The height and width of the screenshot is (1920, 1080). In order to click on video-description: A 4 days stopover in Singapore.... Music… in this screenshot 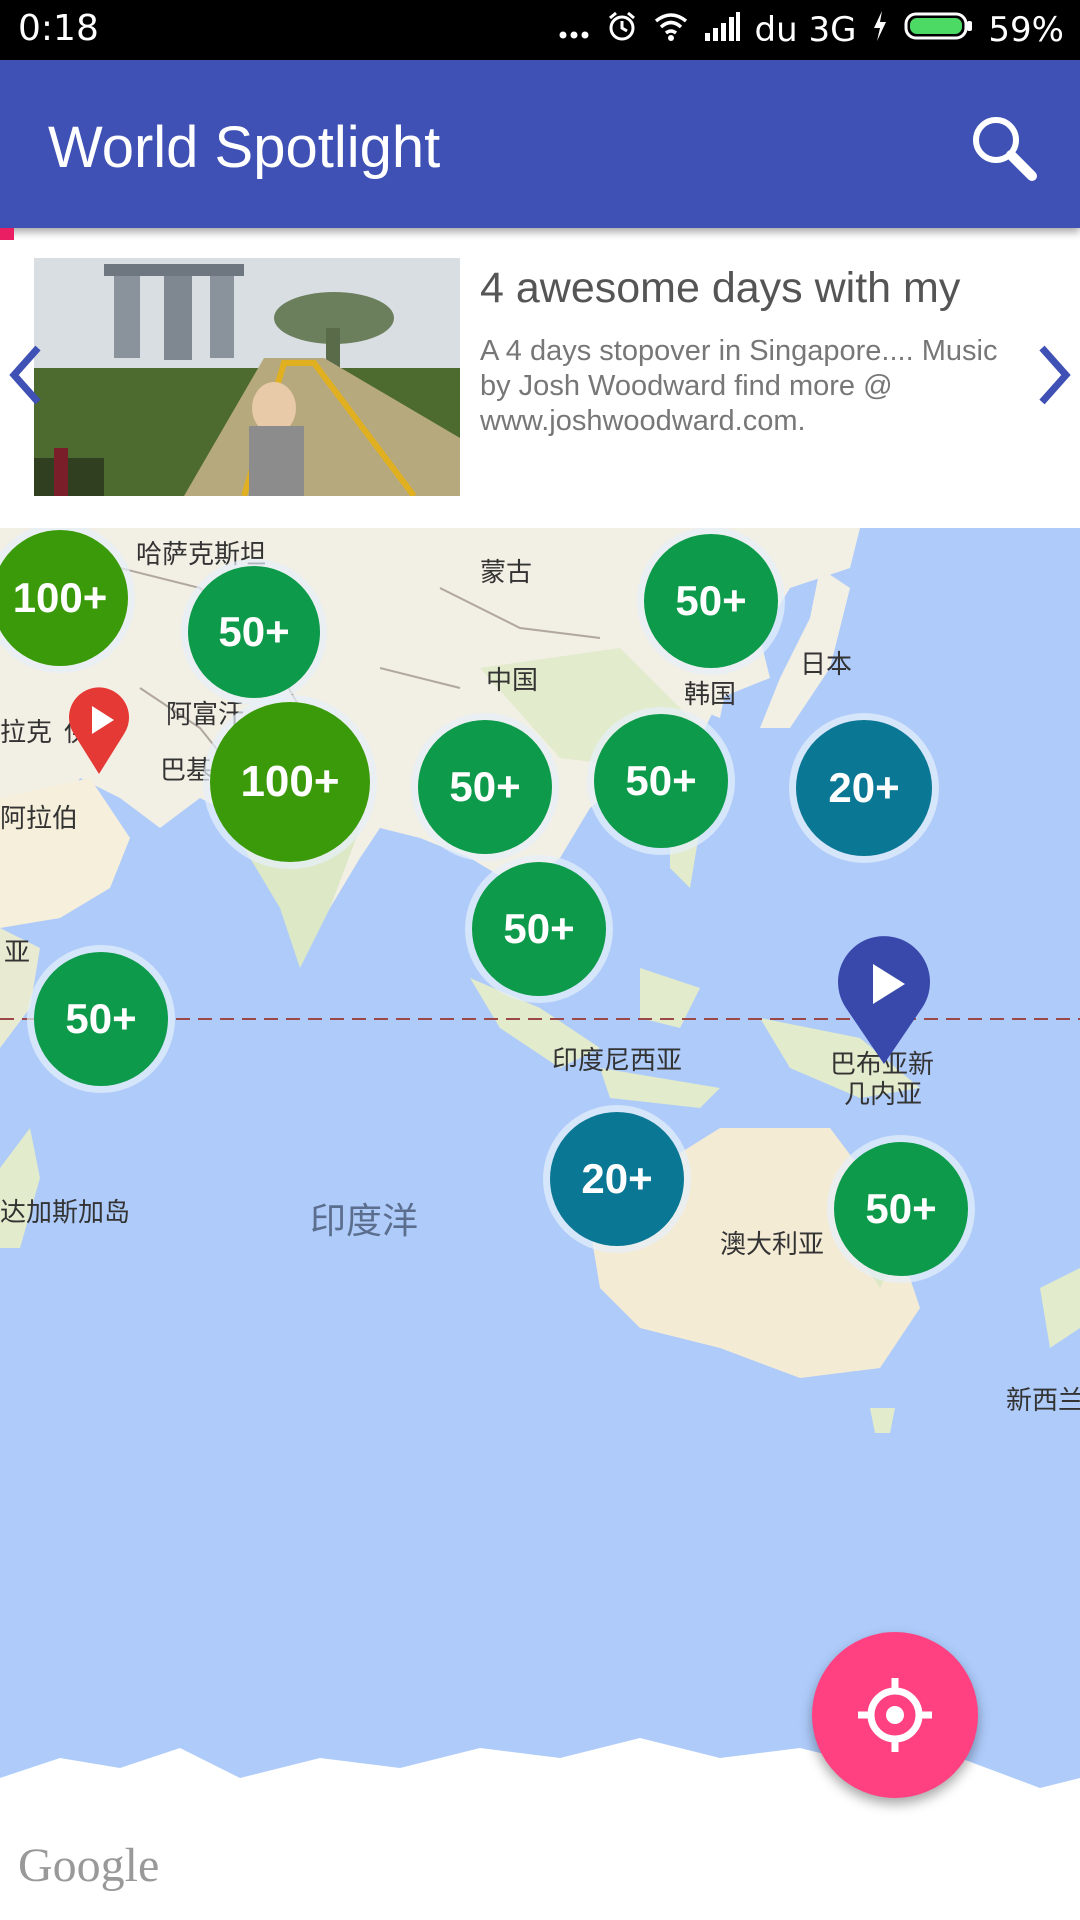, I will do `click(739, 386)`.